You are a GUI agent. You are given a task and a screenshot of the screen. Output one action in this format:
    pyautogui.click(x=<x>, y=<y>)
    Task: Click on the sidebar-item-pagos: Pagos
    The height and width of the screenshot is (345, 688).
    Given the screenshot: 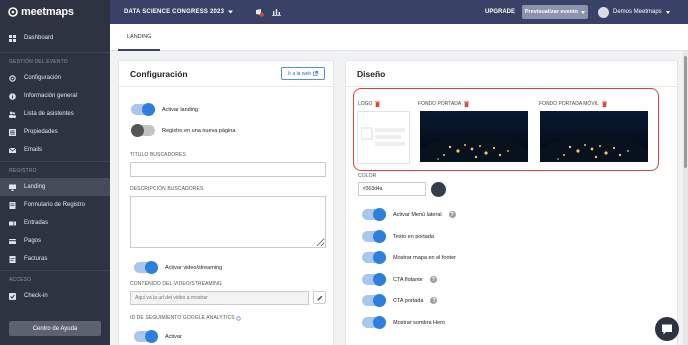 What is the action you would take?
    pyautogui.click(x=55, y=241)
    